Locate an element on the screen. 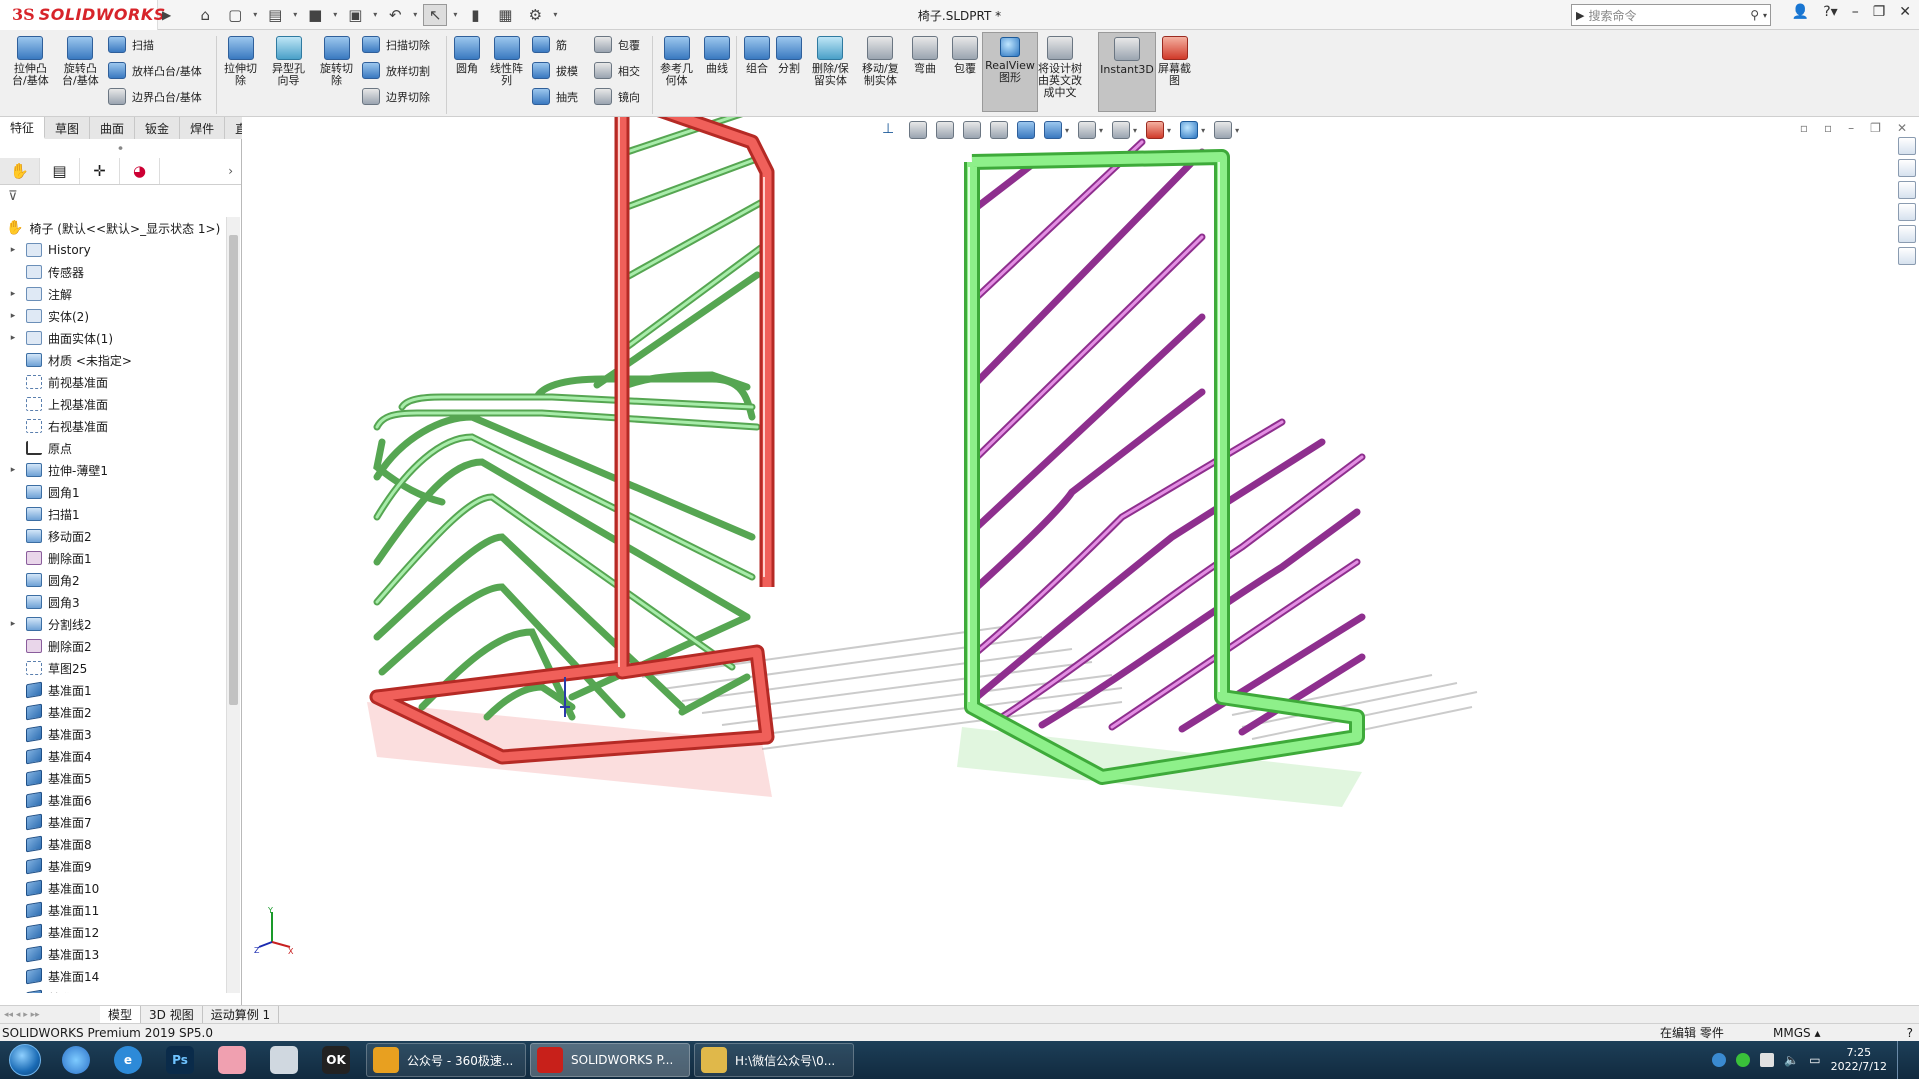 The image size is (1919, 1079). taskbar-pin-tool is located at coordinates (284, 1060).